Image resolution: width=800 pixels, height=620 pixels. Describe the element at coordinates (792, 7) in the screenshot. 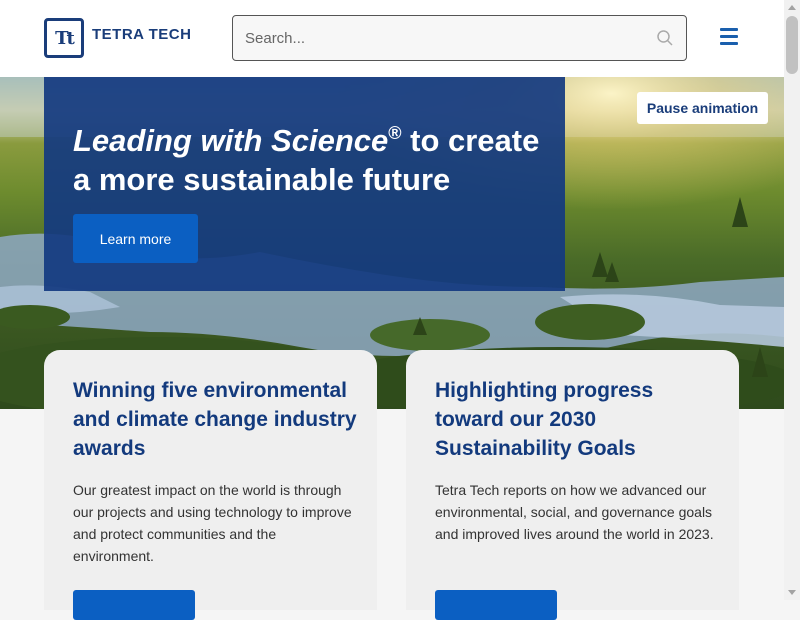

I see `scroll-up-arrow-icon` at that location.